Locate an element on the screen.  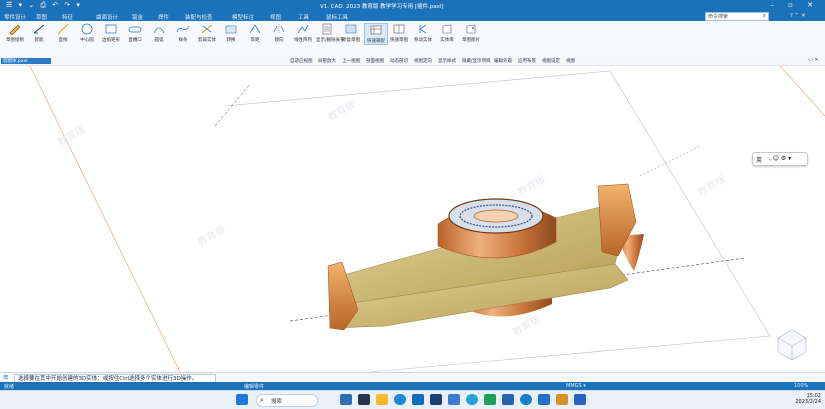
command-search: 命令搜索 ⌕ is located at coordinates (737, 16).